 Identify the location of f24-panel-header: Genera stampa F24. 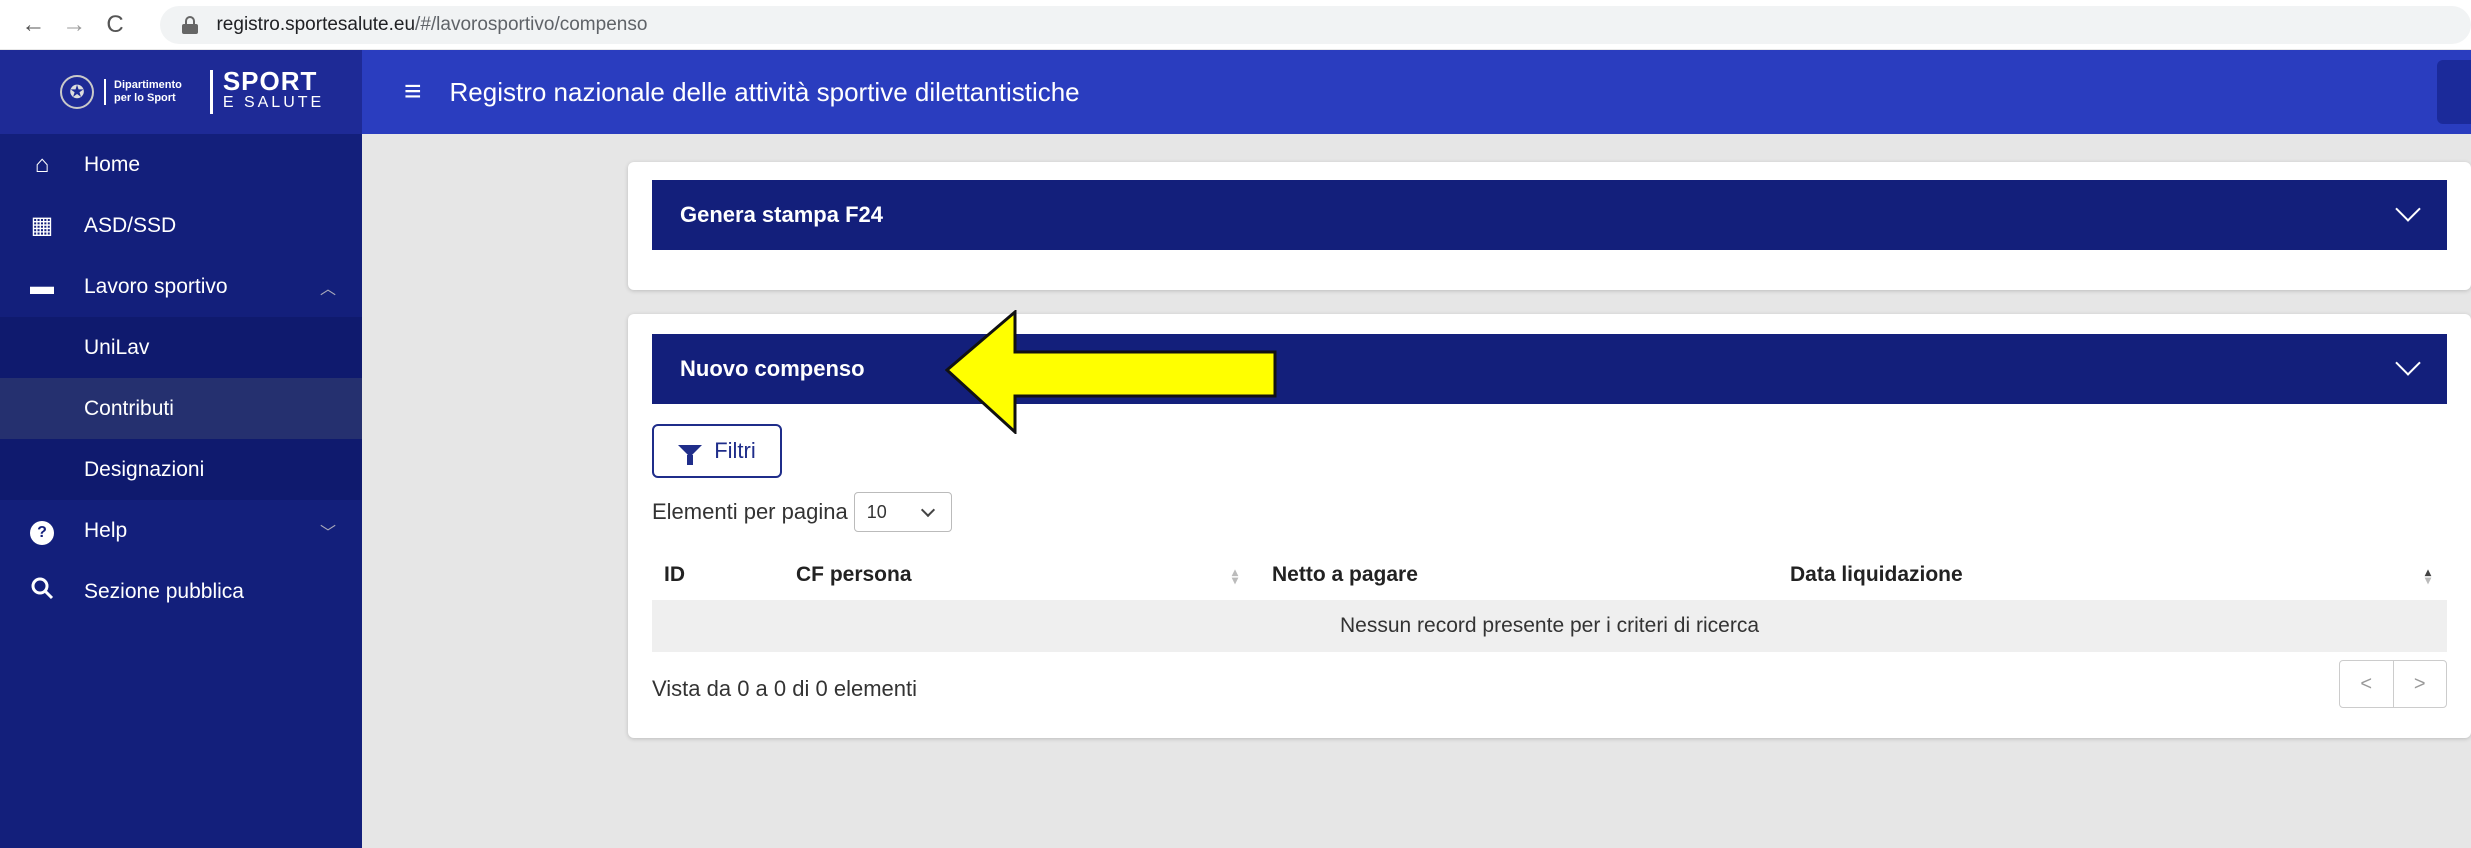
(1549, 215).